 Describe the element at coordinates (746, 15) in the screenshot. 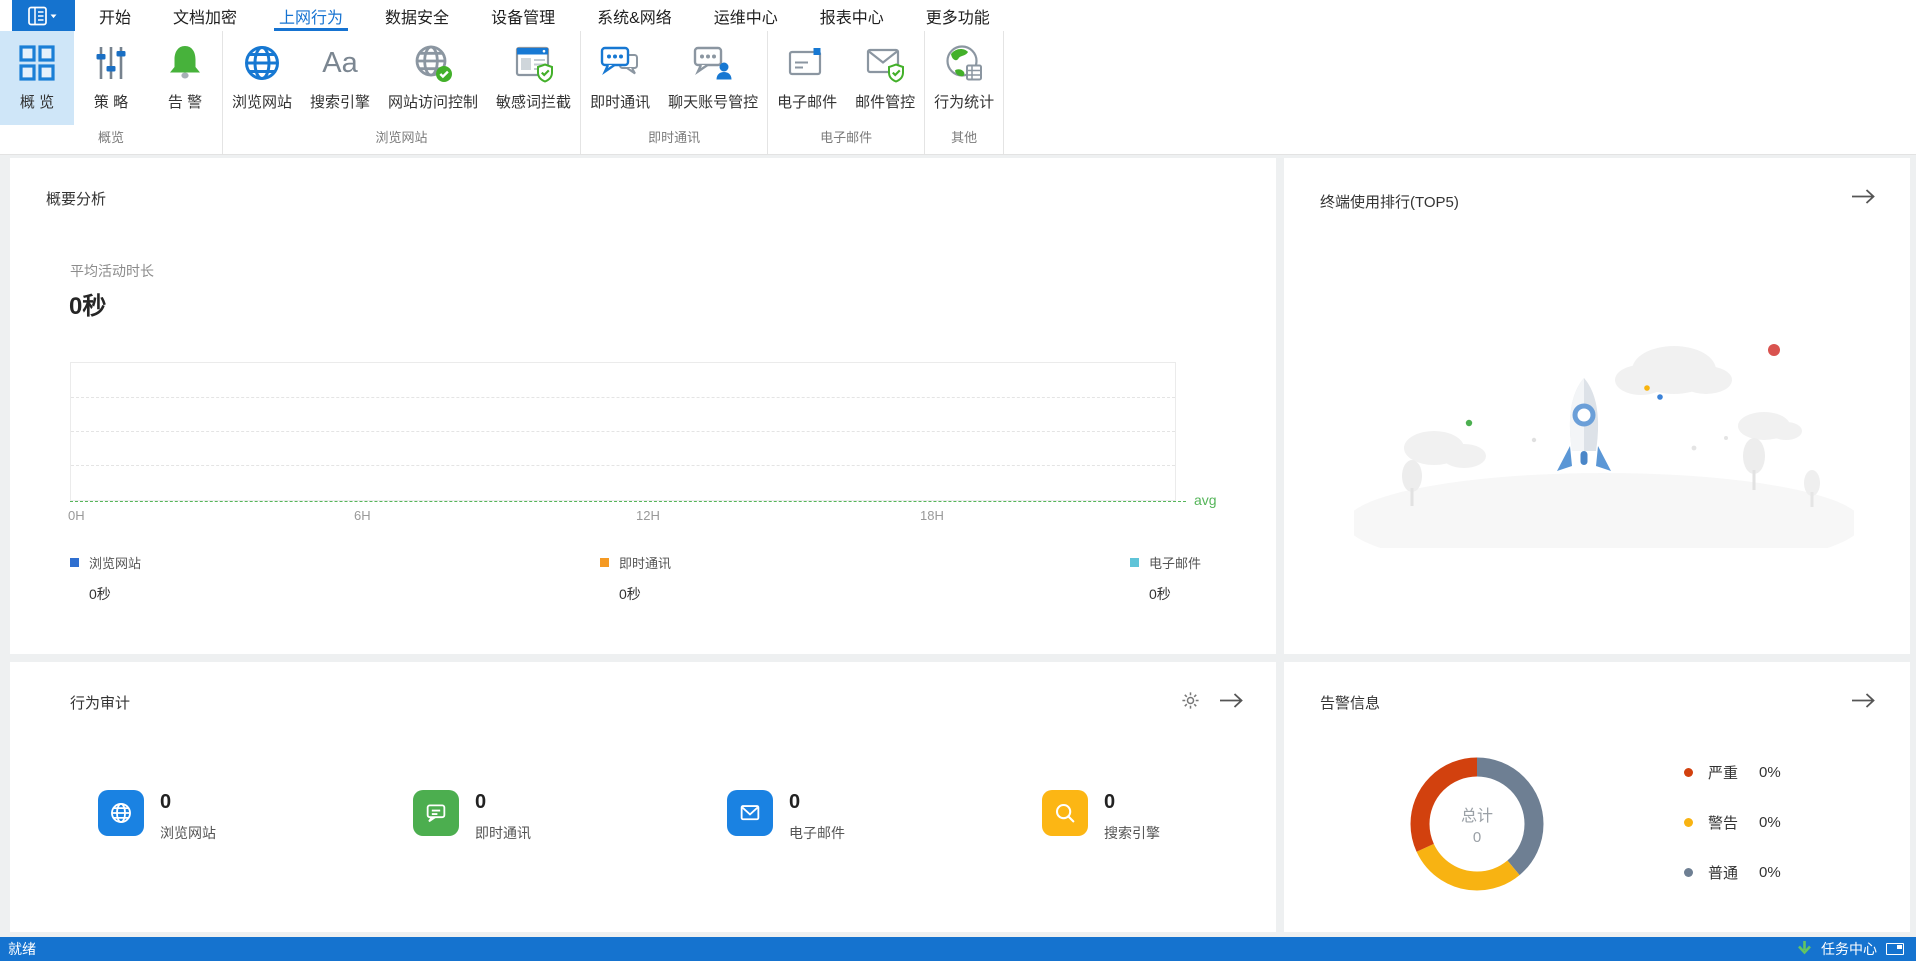

I see `menu-tab-ops-center: 运维中心` at that location.